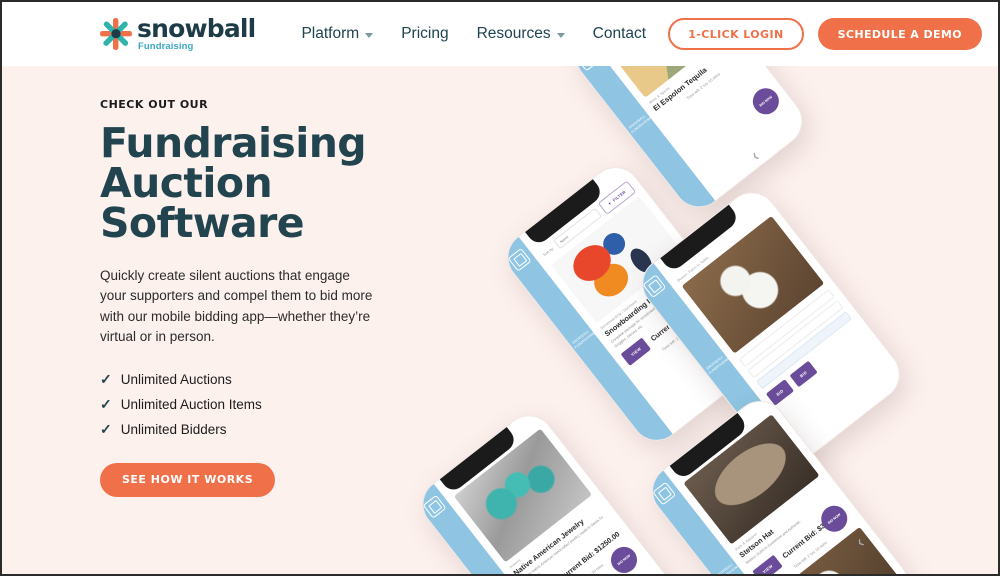  Describe the element at coordinates (196, 29) in the screenshot. I see `logo-name: snowball` at that location.